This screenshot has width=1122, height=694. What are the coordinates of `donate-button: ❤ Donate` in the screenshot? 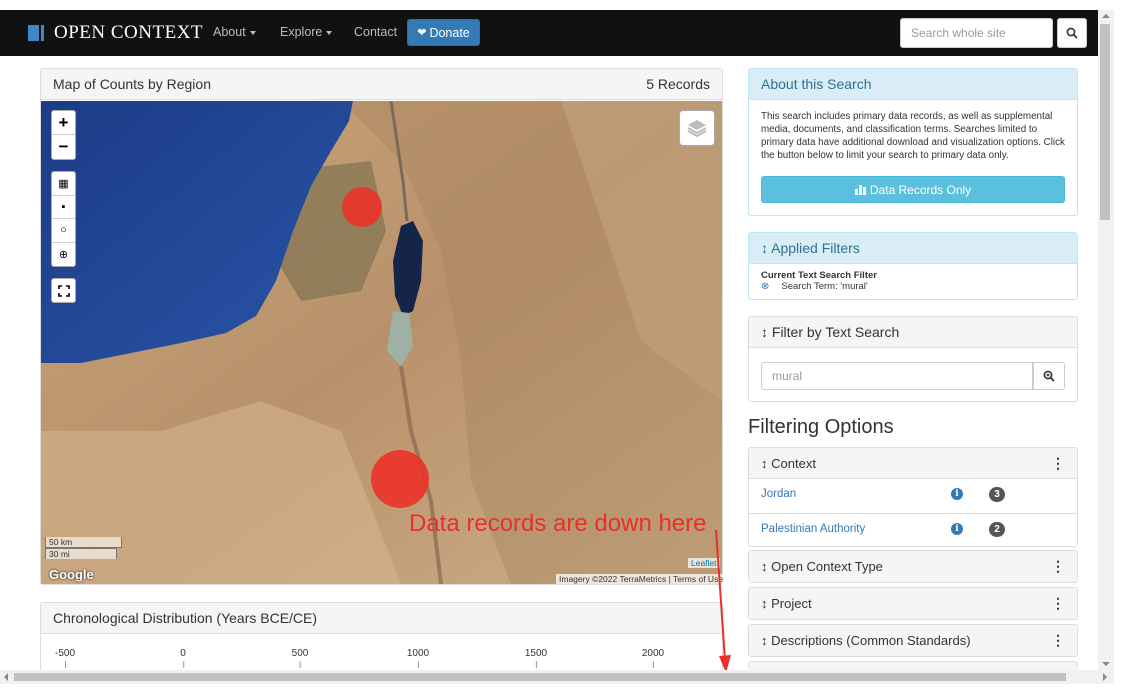 It's located at (443, 32).